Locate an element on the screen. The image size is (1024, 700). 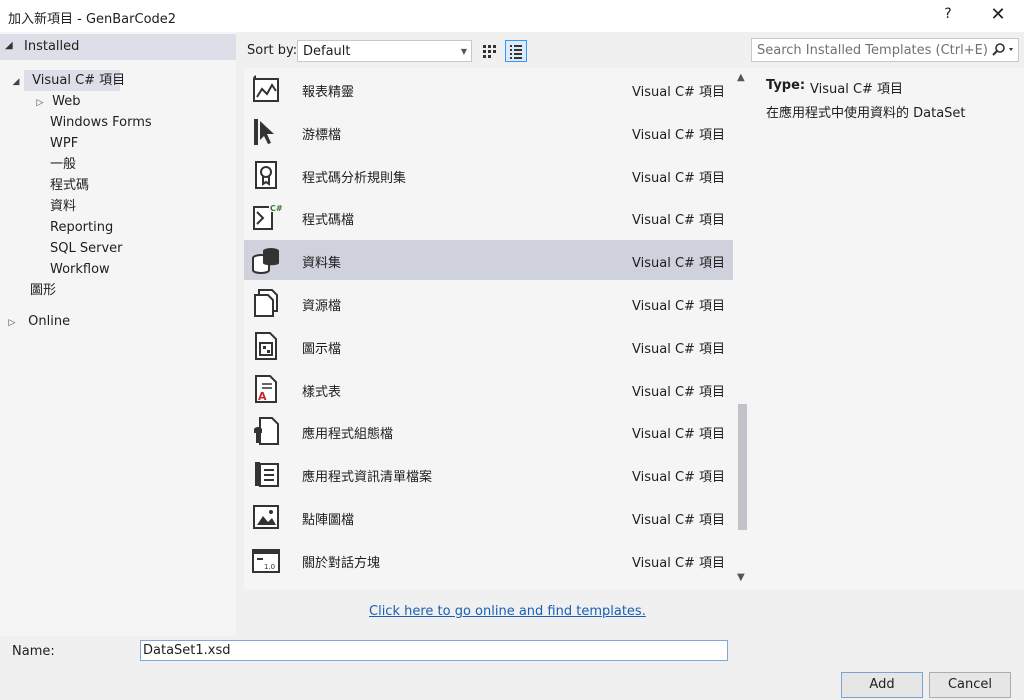
template-description: 在應用程式中使用資料的 DataSet is located at coordinates (866, 113).